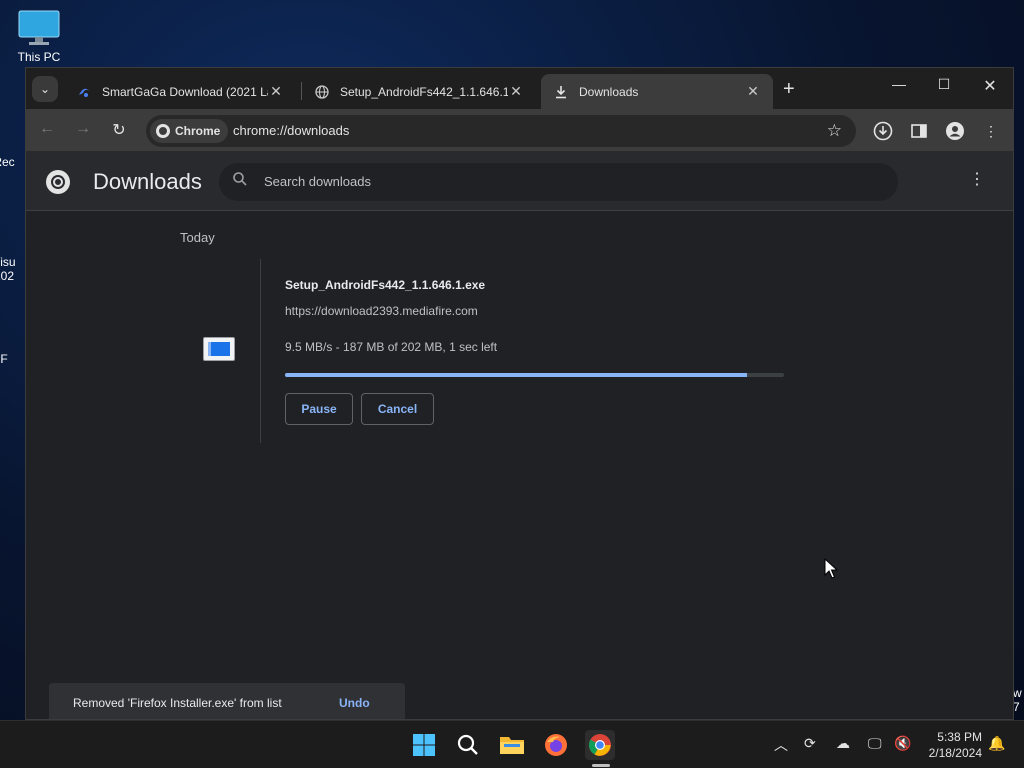 The width and height of the screenshot is (1024, 768). Describe the element at coordinates (39, 57) in the screenshot. I see `desktop-icon-label: This PC` at that location.